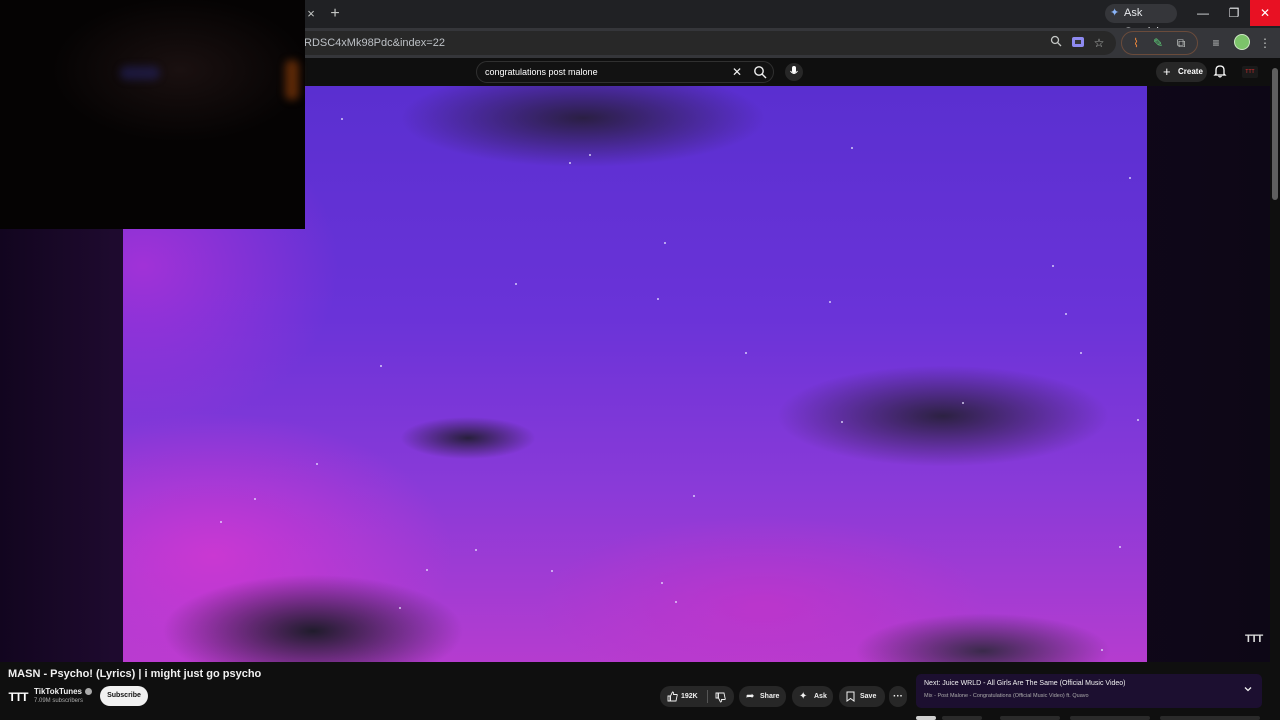  Describe the element at coordinates (1265, 13) in the screenshot. I see `window-close-button: ✕` at that location.